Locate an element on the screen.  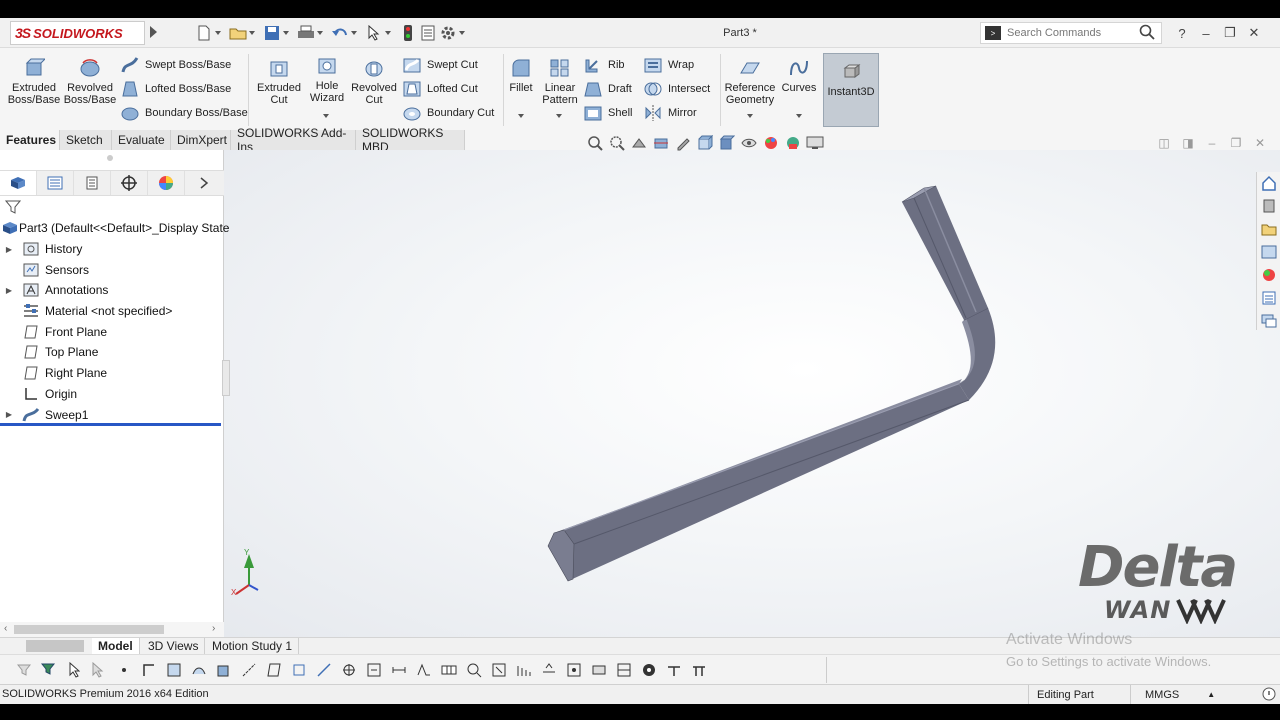
fillet-dropdown-icon is located at coordinates (521, 116).